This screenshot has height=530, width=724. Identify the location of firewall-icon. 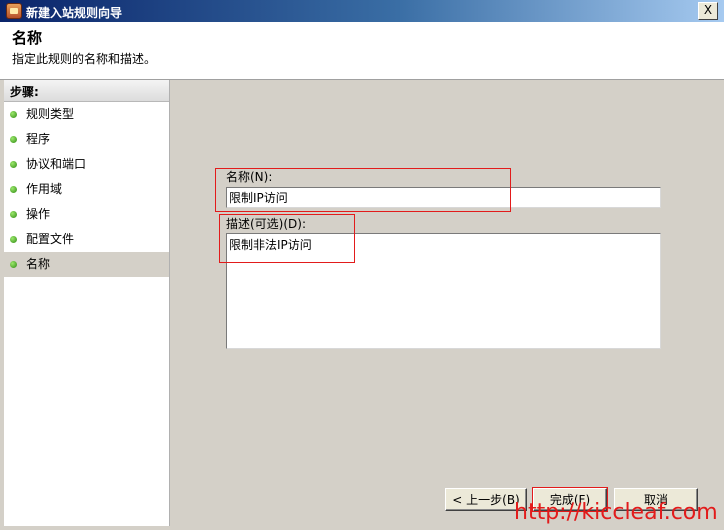
(14, 11).